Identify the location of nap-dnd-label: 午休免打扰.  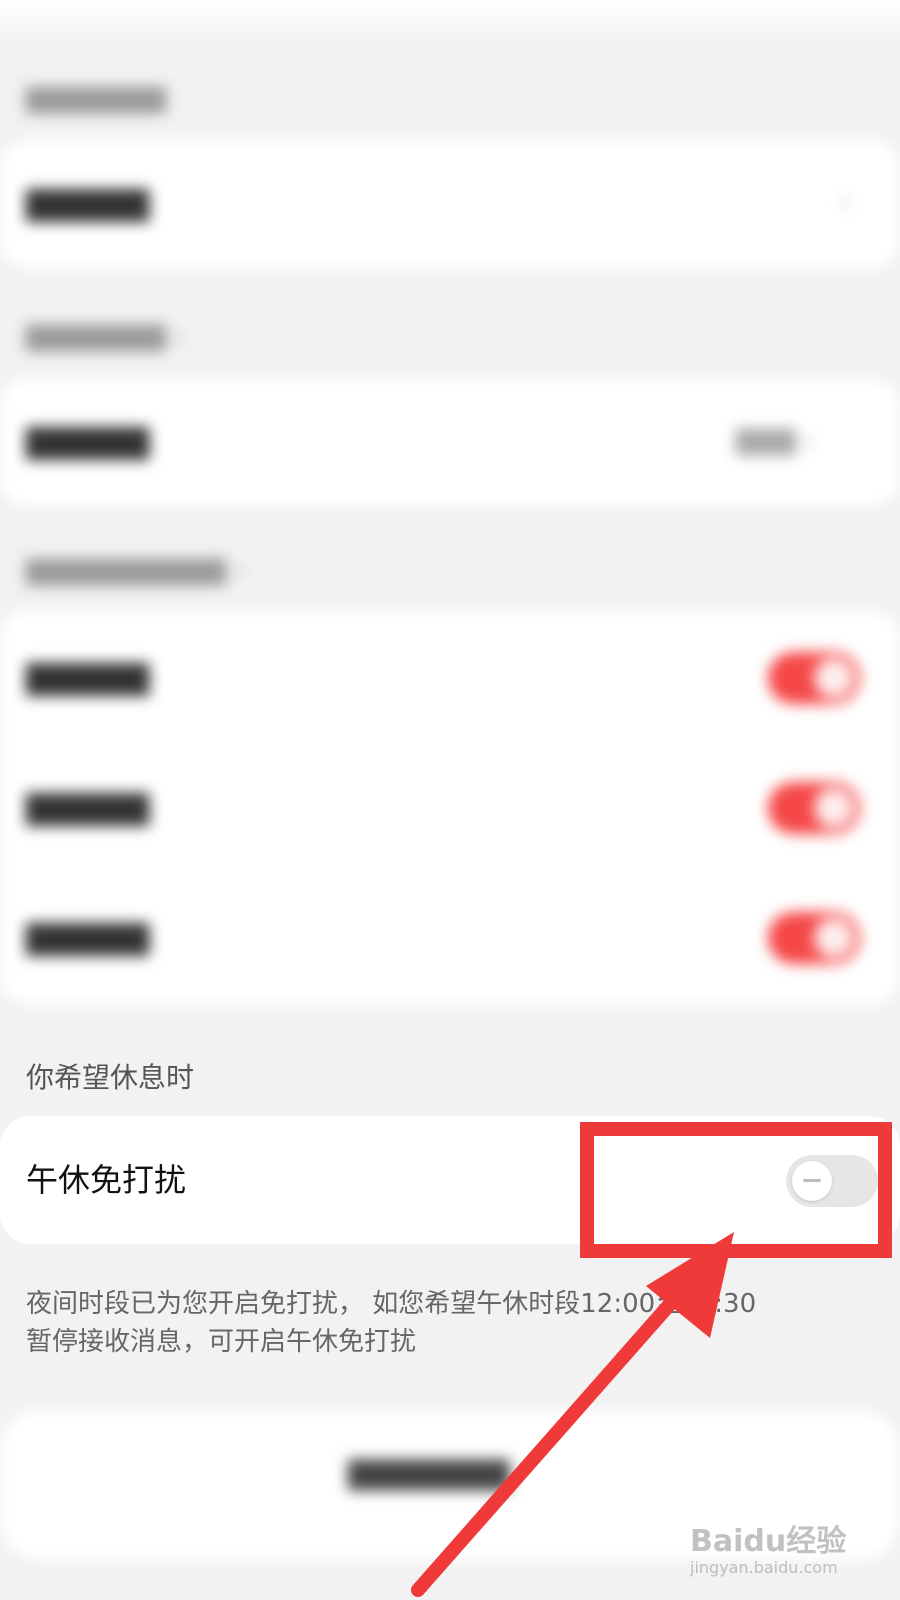
(106, 1180).